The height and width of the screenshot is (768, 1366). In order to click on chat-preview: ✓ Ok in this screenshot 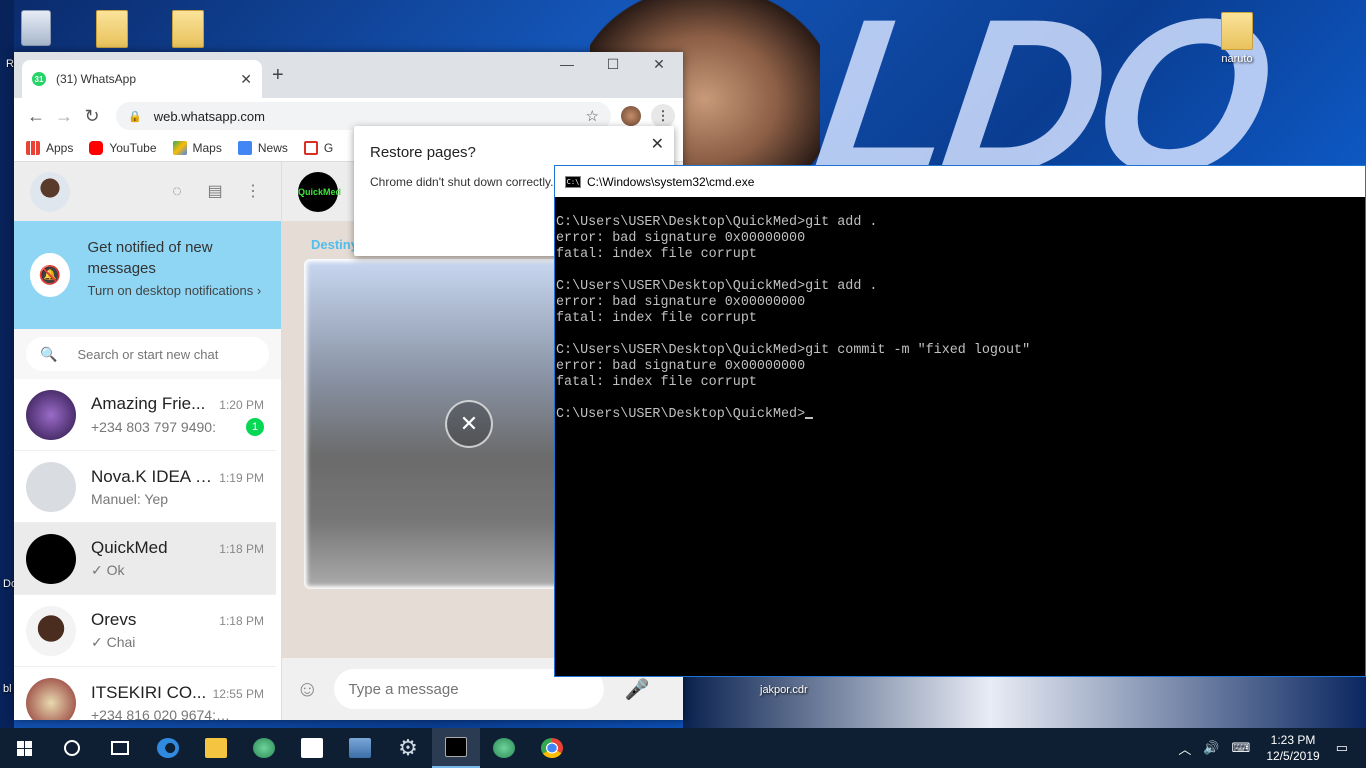, I will do `click(108, 570)`.